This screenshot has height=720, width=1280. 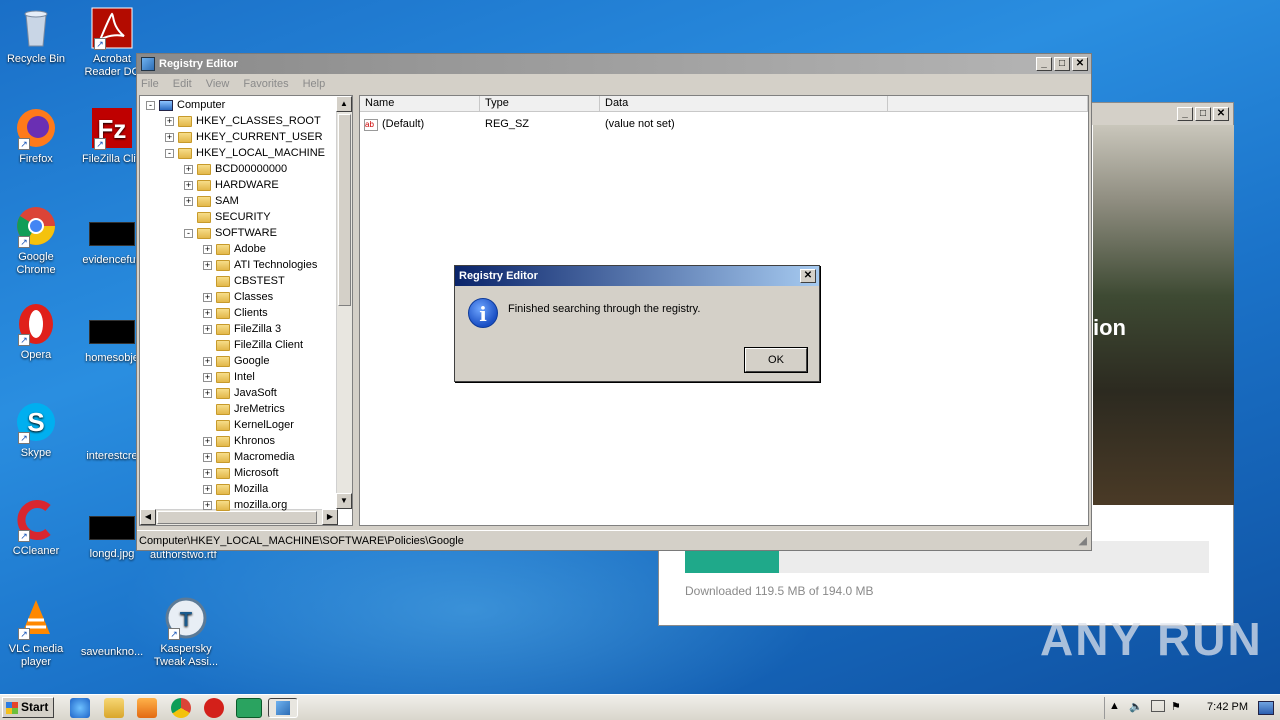 What do you see at coordinates (1136, 706) in the screenshot?
I see `volume-icon: 🔈` at bounding box center [1136, 706].